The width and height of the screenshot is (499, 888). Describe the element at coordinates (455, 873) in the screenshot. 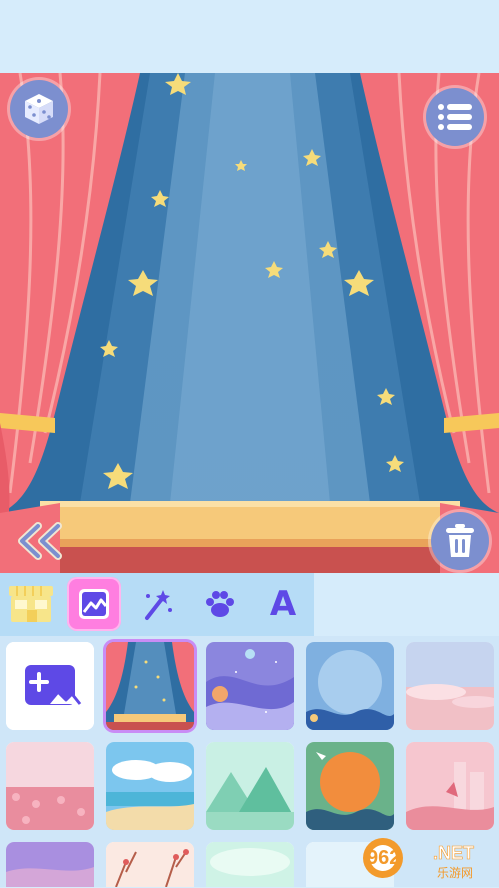

I see `watermark-subtitle: 乐游网` at that location.